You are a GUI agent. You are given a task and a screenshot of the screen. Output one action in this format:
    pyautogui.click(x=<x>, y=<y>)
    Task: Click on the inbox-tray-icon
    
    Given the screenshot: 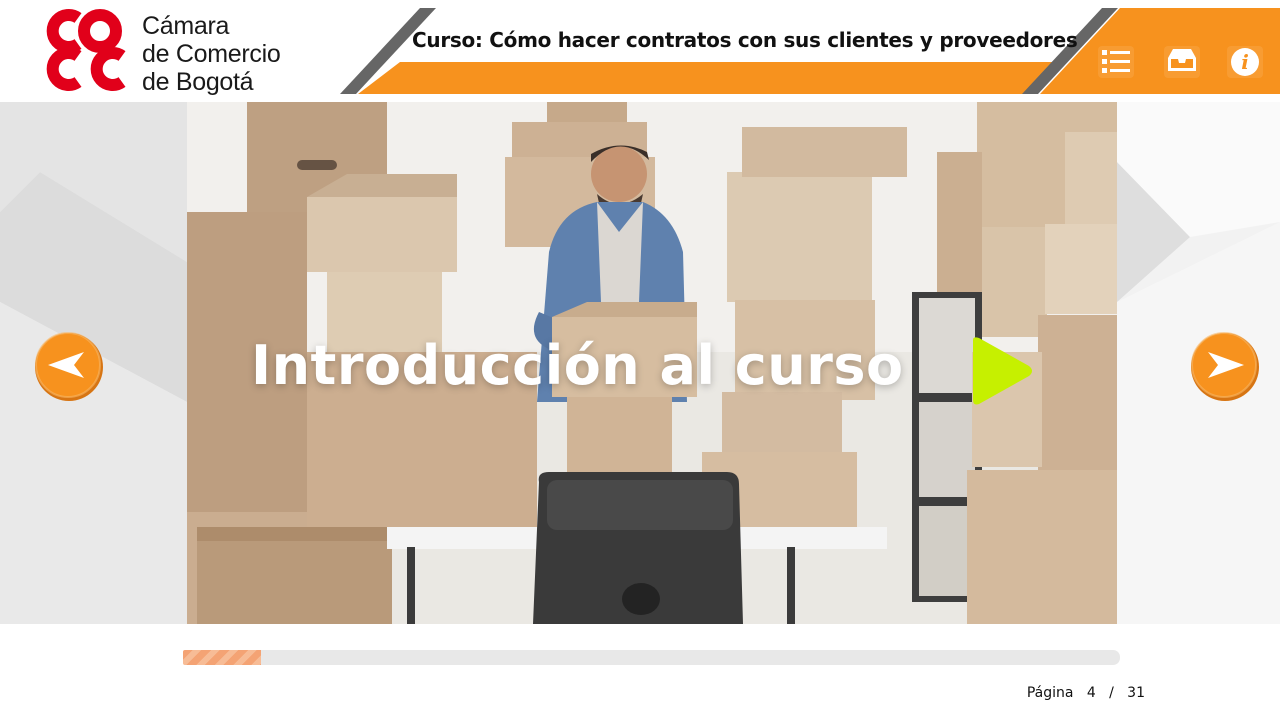 What is the action you would take?
    pyautogui.click(x=1182, y=62)
    